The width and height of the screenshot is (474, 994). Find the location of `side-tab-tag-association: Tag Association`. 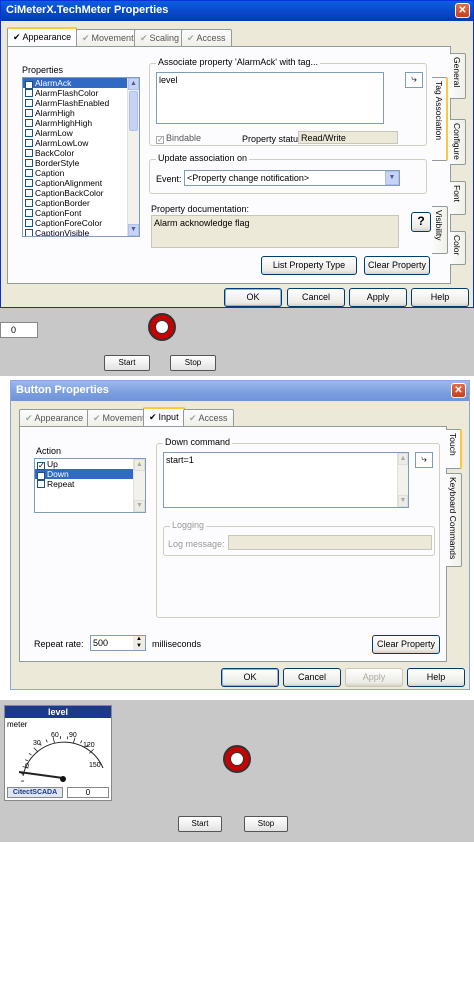

side-tab-tag-association: Tag Association is located at coordinates (440, 119).